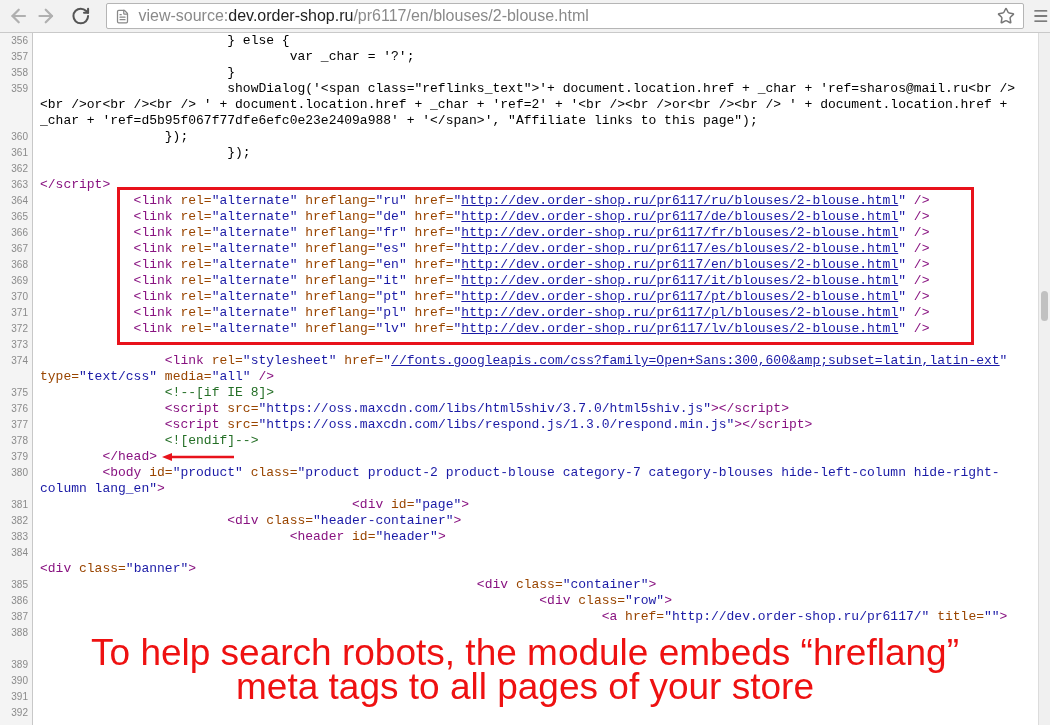  I want to click on line-number: 374, so click(19, 361).